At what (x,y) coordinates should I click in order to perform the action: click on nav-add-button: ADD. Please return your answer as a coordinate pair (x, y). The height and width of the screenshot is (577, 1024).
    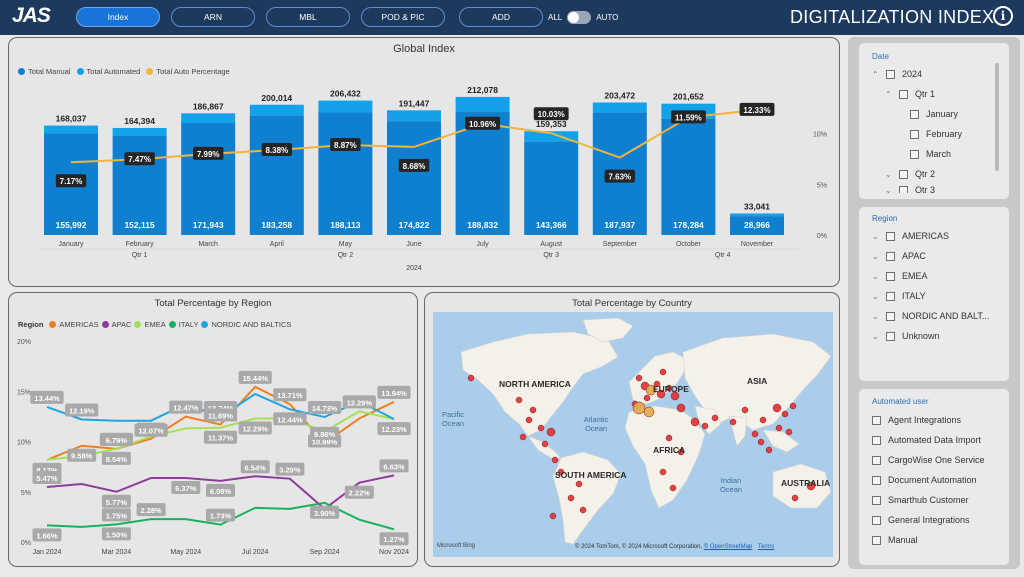
    Looking at the image, I should click on (501, 17).